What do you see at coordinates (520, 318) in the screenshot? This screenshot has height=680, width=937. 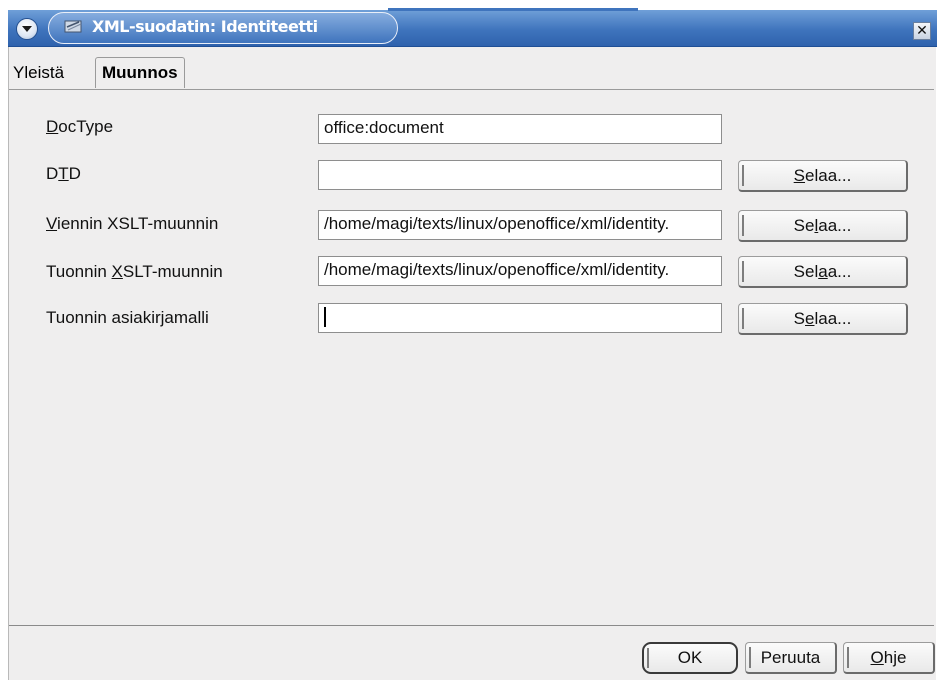 I see `import-template-input` at bounding box center [520, 318].